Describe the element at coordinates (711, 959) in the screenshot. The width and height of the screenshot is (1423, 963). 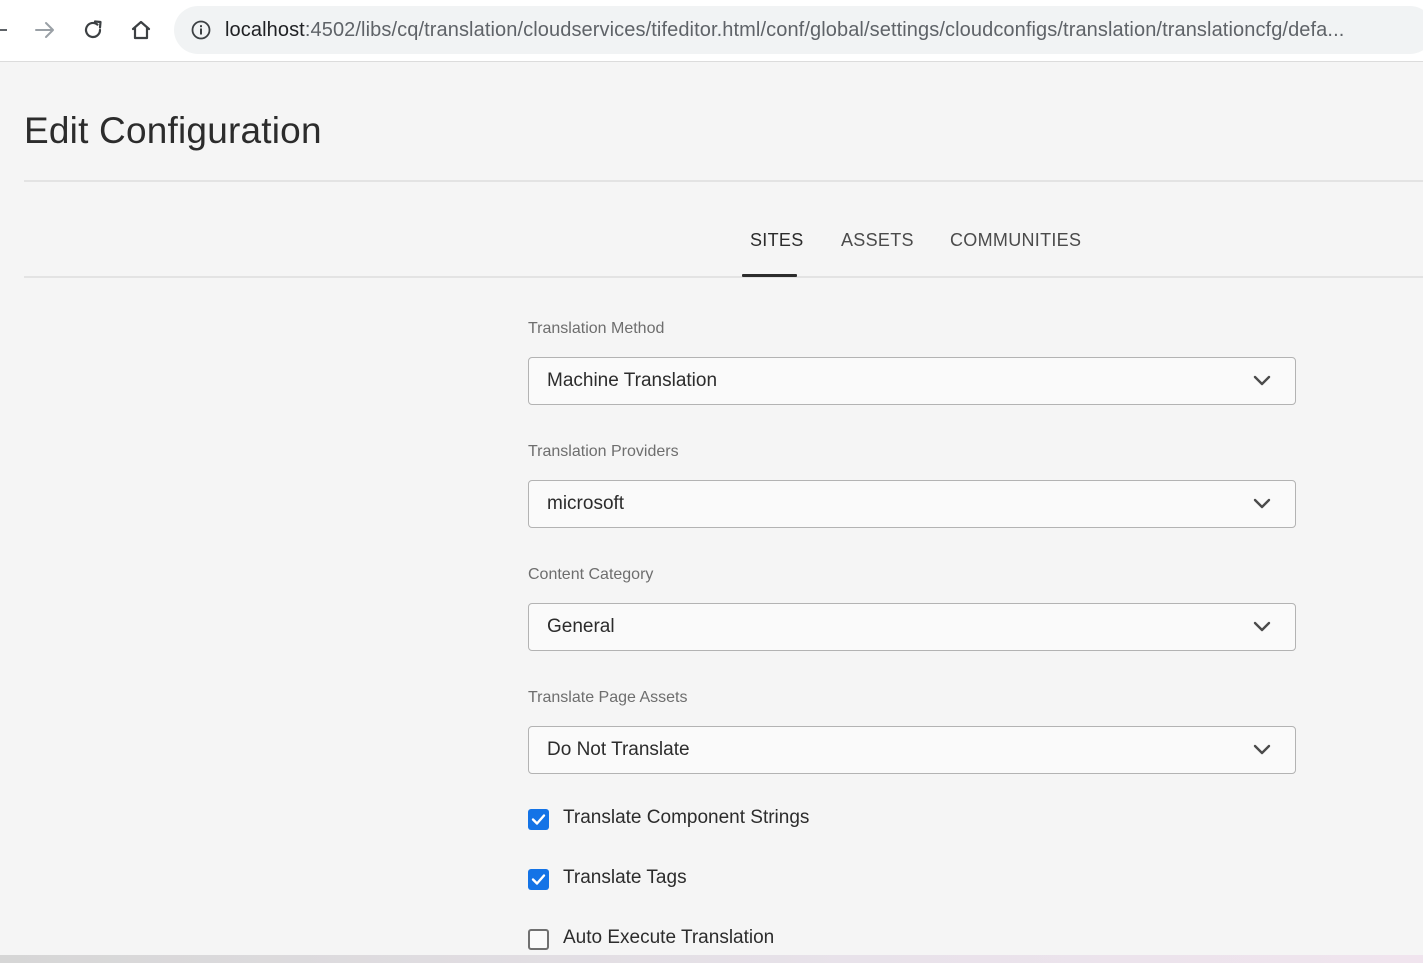
I see `window-bottom-edge` at that location.